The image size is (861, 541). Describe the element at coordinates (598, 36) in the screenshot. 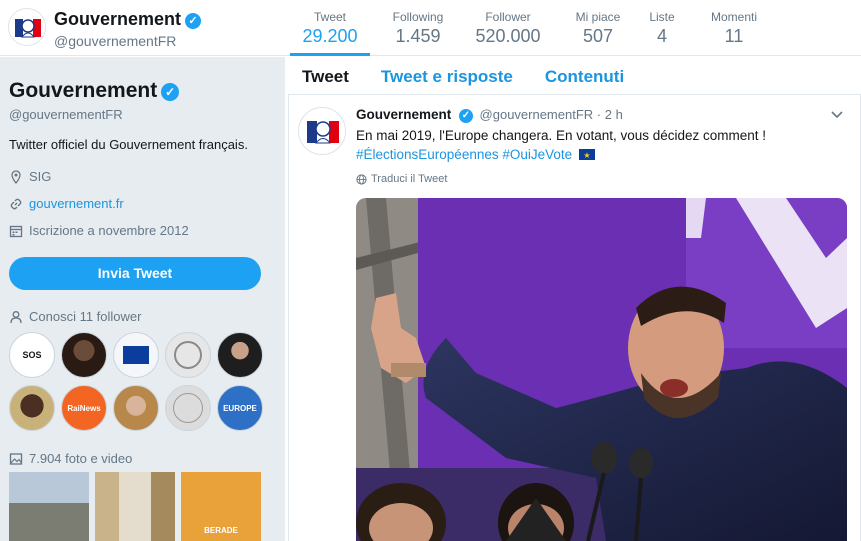

I see `stat-value: 507` at that location.